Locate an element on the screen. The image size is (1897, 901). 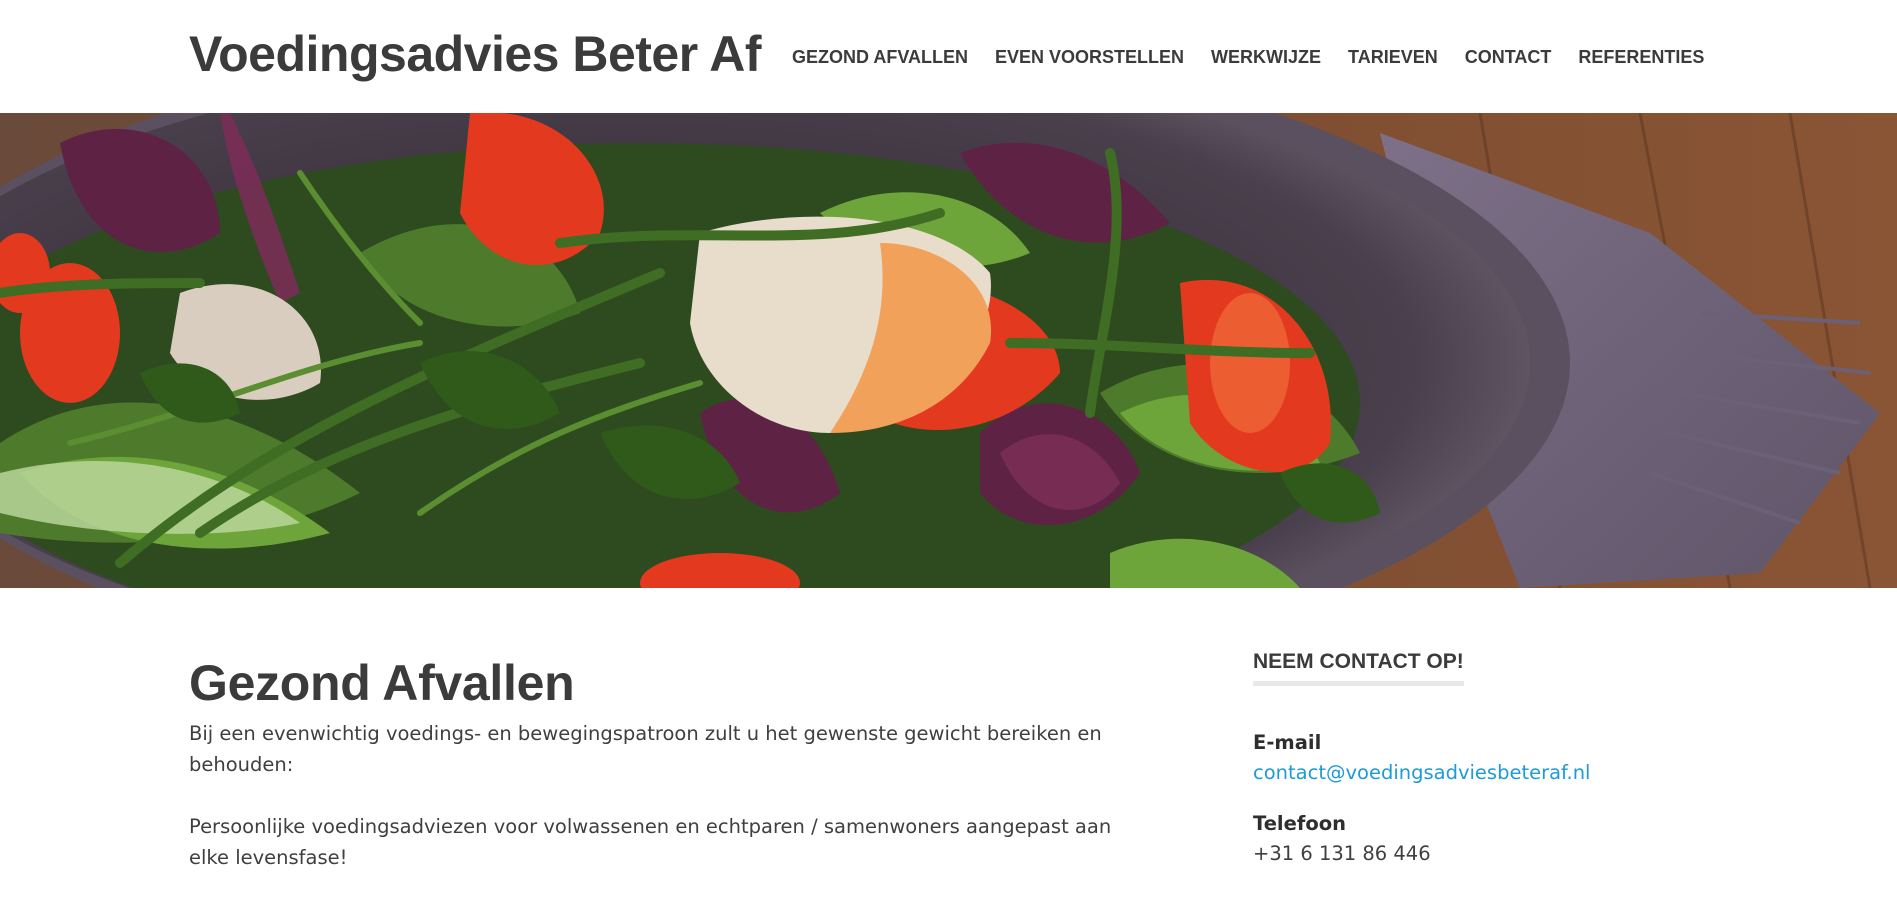
nav-item-gezond-afvallen: GEZOND AFVALLEN is located at coordinates (880, 57).